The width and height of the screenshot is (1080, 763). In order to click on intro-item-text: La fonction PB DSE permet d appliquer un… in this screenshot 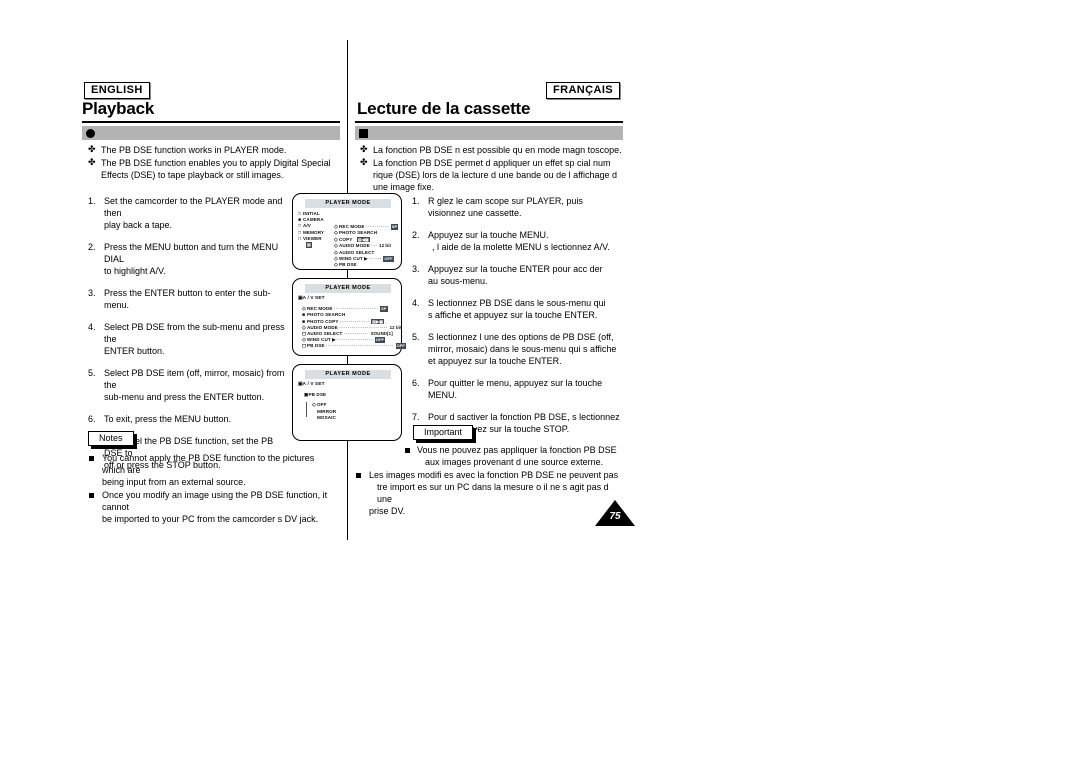, I will do `click(495, 175)`.